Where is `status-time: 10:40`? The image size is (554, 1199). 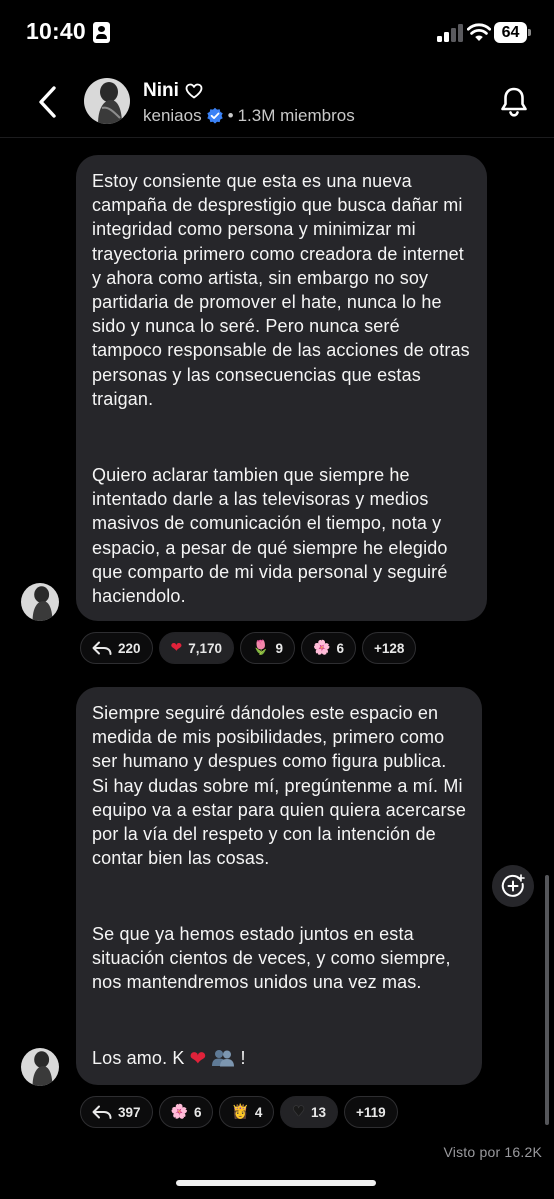
status-time: 10:40 is located at coordinates (56, 31).